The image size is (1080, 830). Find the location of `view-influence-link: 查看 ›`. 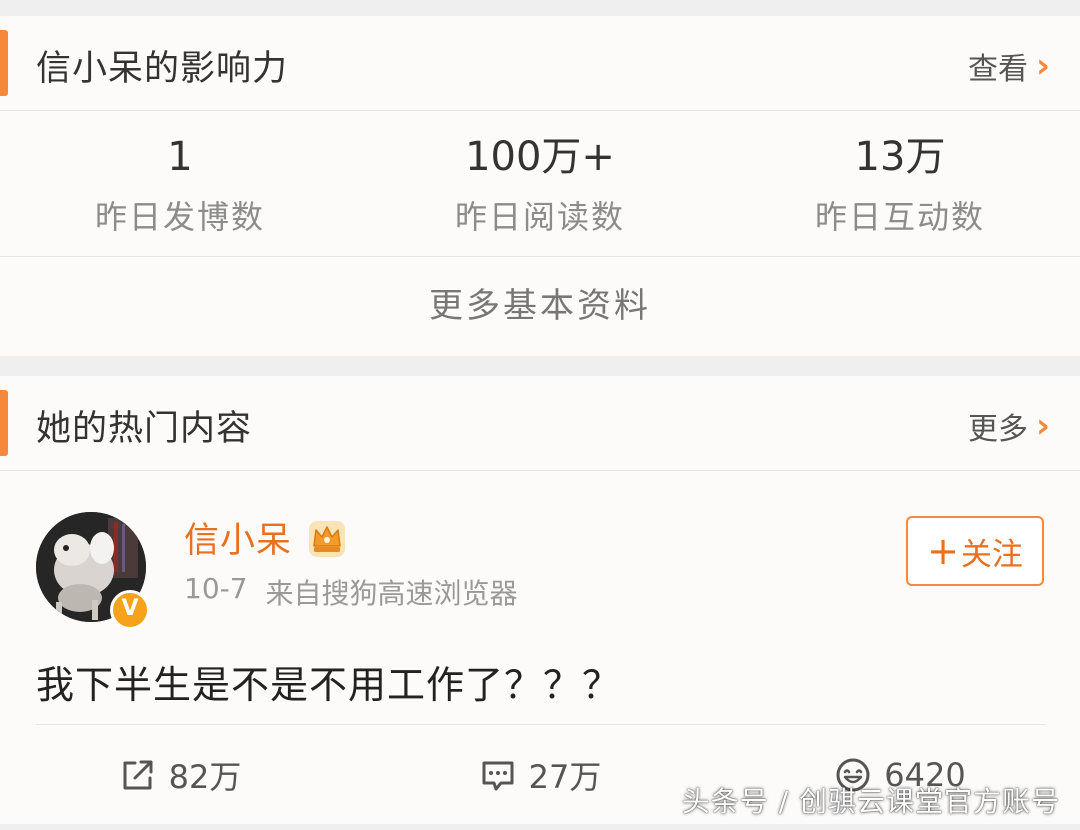

view-influence-link: 查看 › is located at coordinates (1009, 66).